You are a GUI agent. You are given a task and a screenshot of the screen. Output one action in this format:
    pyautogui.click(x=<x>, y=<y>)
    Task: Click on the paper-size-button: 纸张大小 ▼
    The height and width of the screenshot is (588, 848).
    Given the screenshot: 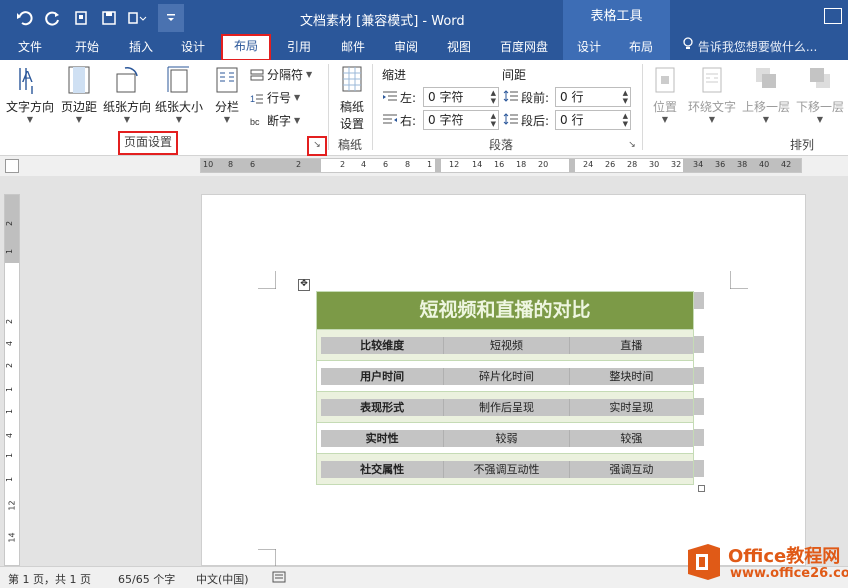 What is the action you would take?
    pyautogui.click(x=179, y=94)
    